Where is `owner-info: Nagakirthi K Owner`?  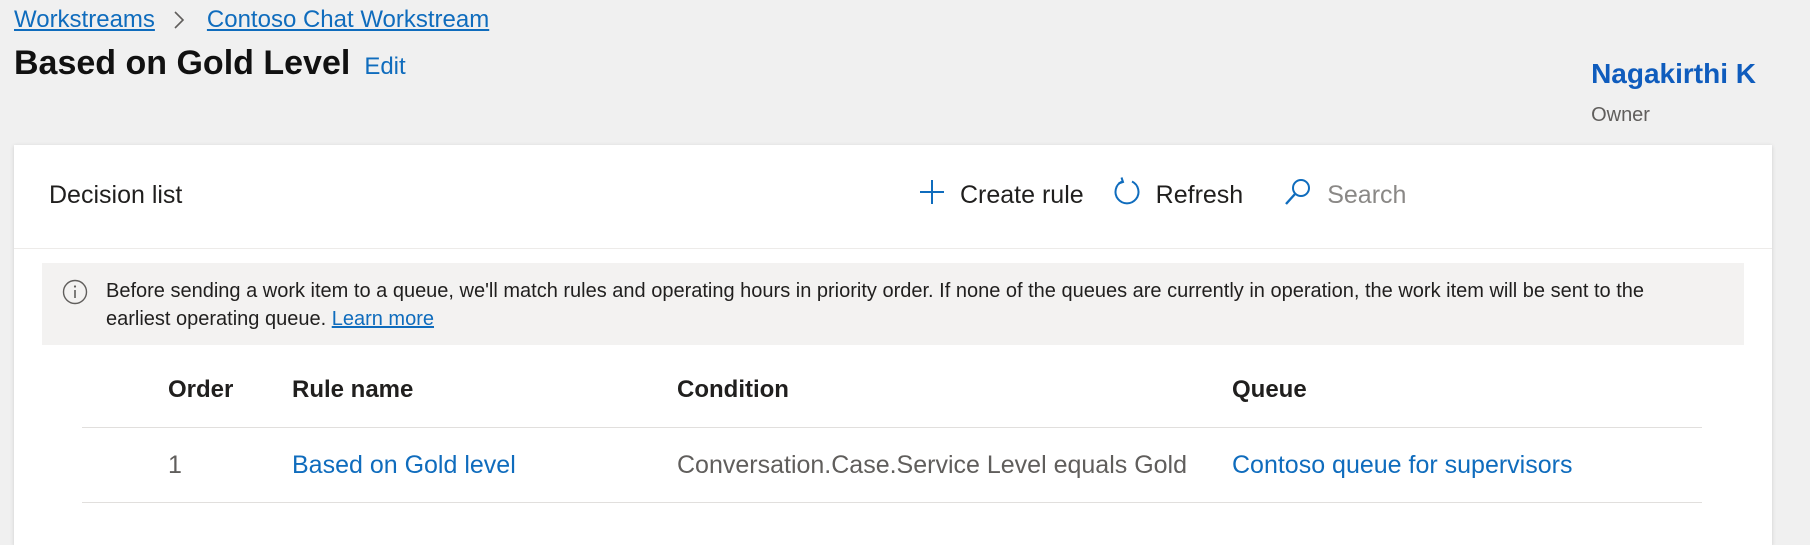
owner-info: Nagakirthi K Owner is located at coordinates (1673, 92).